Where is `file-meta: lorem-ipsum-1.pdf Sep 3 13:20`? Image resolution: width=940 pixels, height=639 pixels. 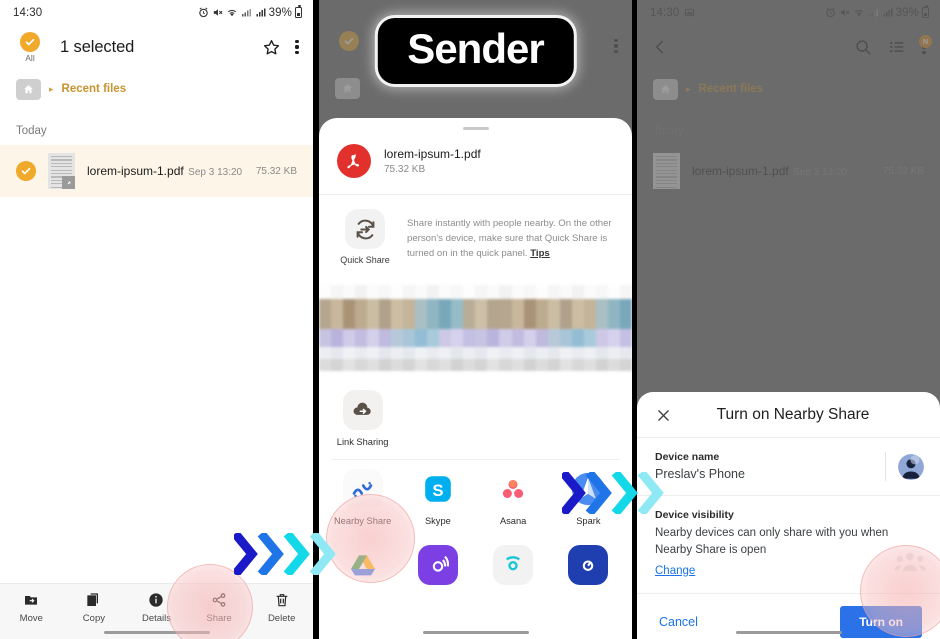
file-meta: lorem-ipsum-1.pdf Sep 3 13:20 is located at coordinates (165, 171).